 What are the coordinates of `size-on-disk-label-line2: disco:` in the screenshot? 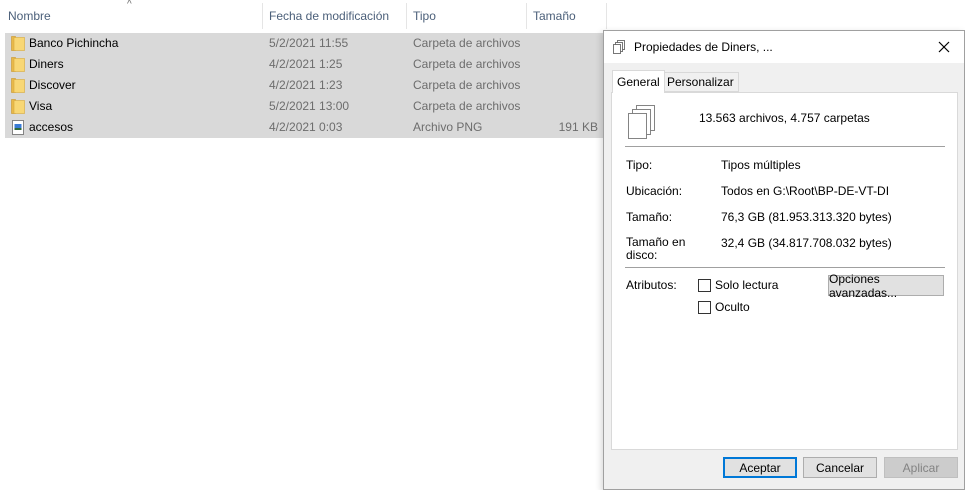 It's located at (642, 255).